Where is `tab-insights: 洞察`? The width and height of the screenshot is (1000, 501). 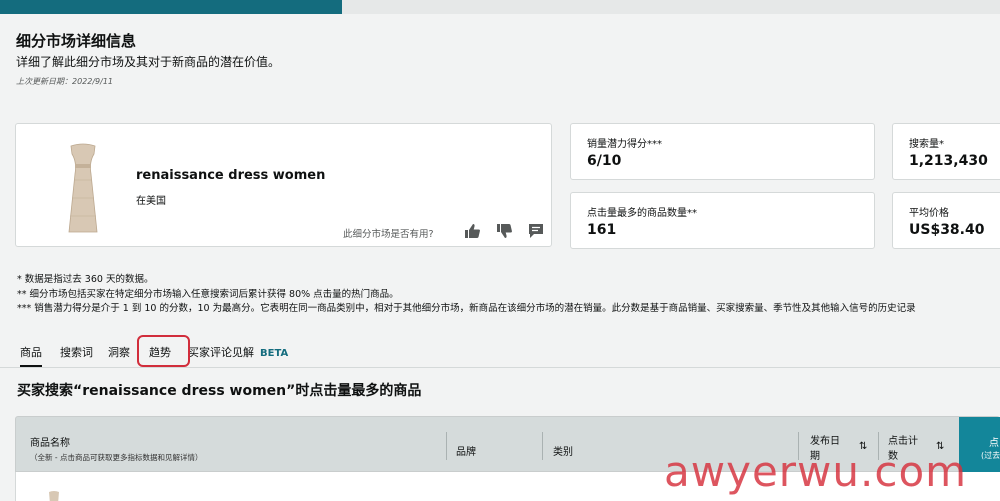 tab-insights: 洞察 is located at coordinates (119, 352).